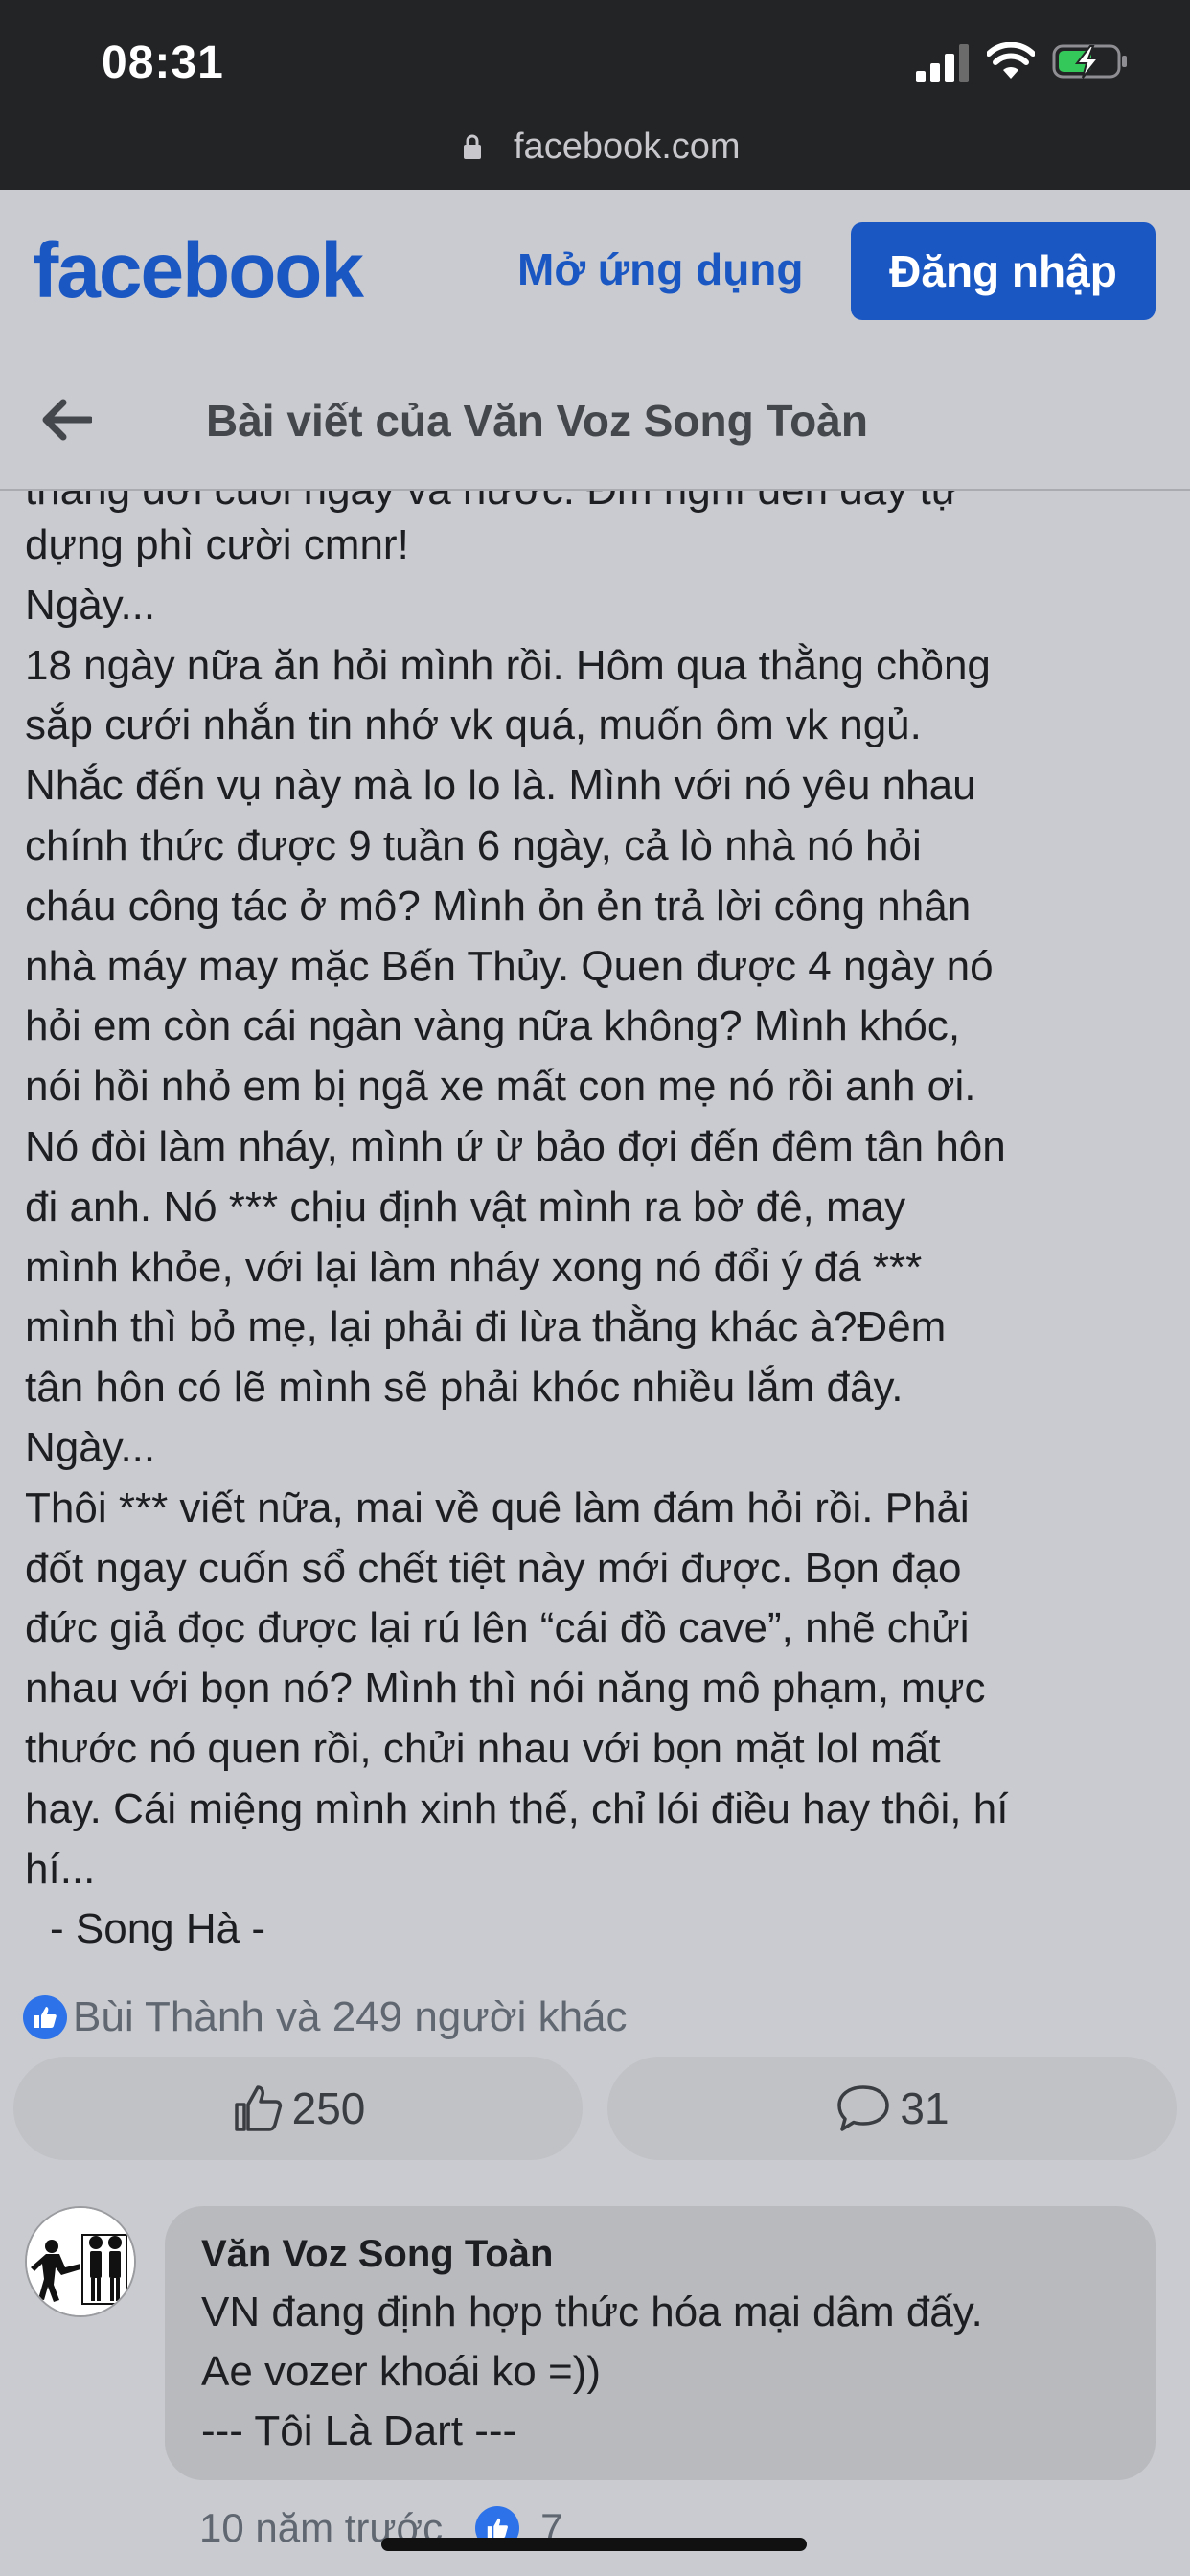  What do you see at coordinates (473, 146) in the screenshot?
I see `lock-icon` at bounding box center [473, 146].